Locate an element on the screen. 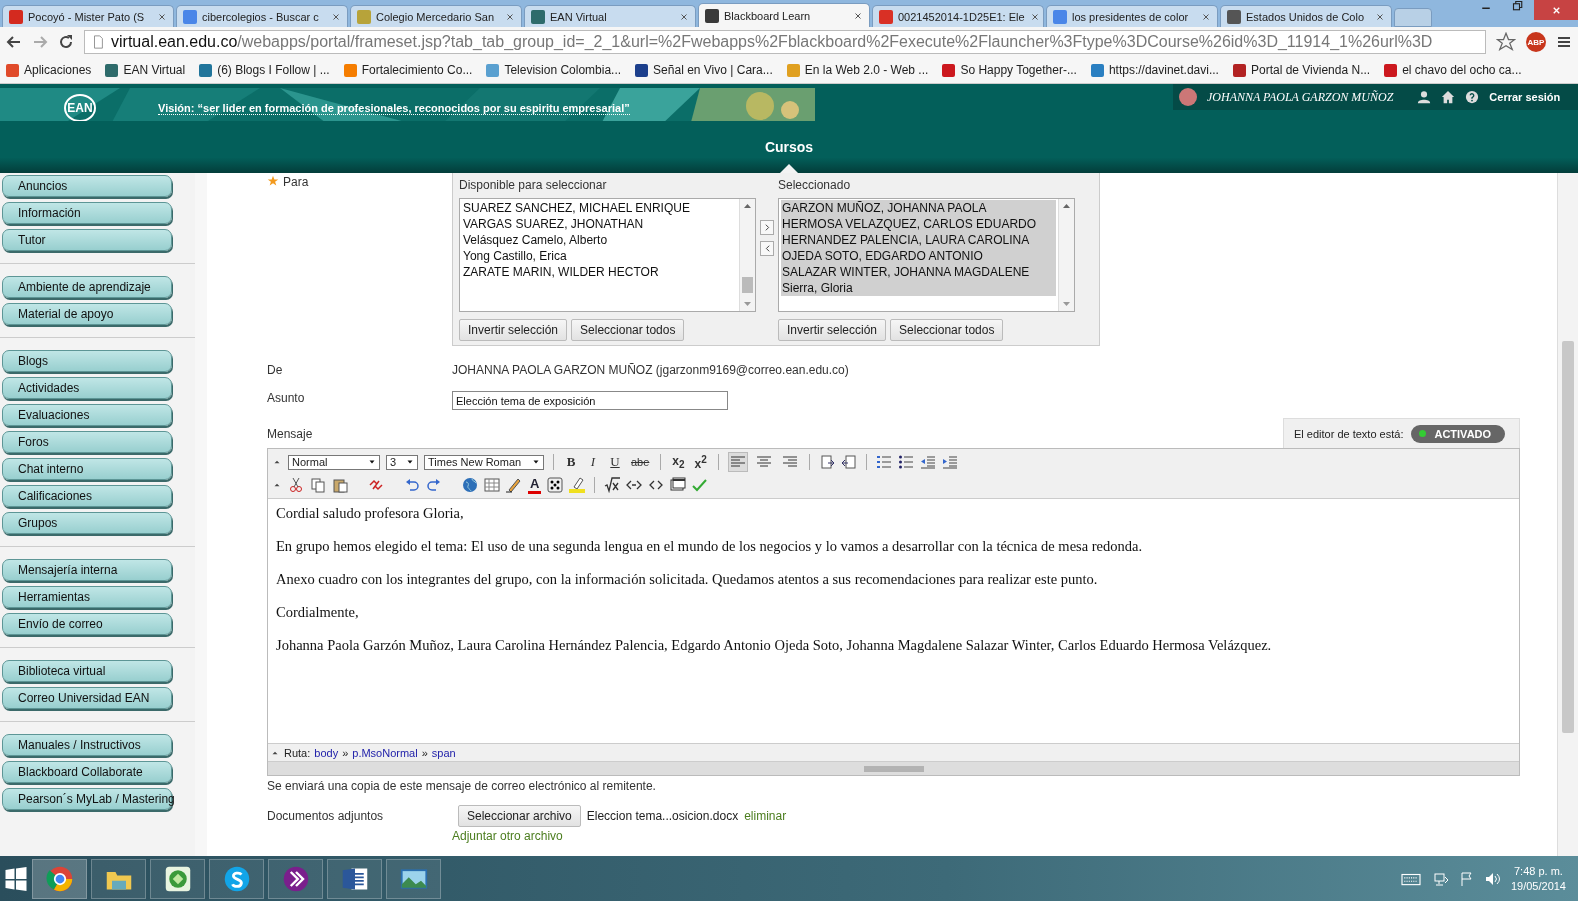  browser-tab: Pocoyó - Mister Pato (S is located at coordinates (88, 16).